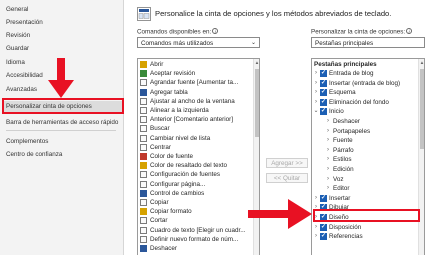  Describe the element at coordinates (366, 227) in the screenshot. I see `tree-item: › ✓ Disposición` at that location.